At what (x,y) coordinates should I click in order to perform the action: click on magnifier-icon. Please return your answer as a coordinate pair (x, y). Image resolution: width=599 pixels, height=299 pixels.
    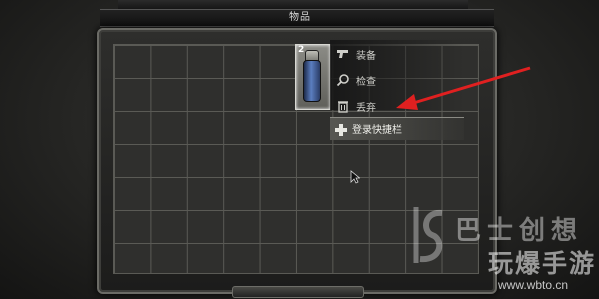
    Looking at the image, I should click on (343, 80).